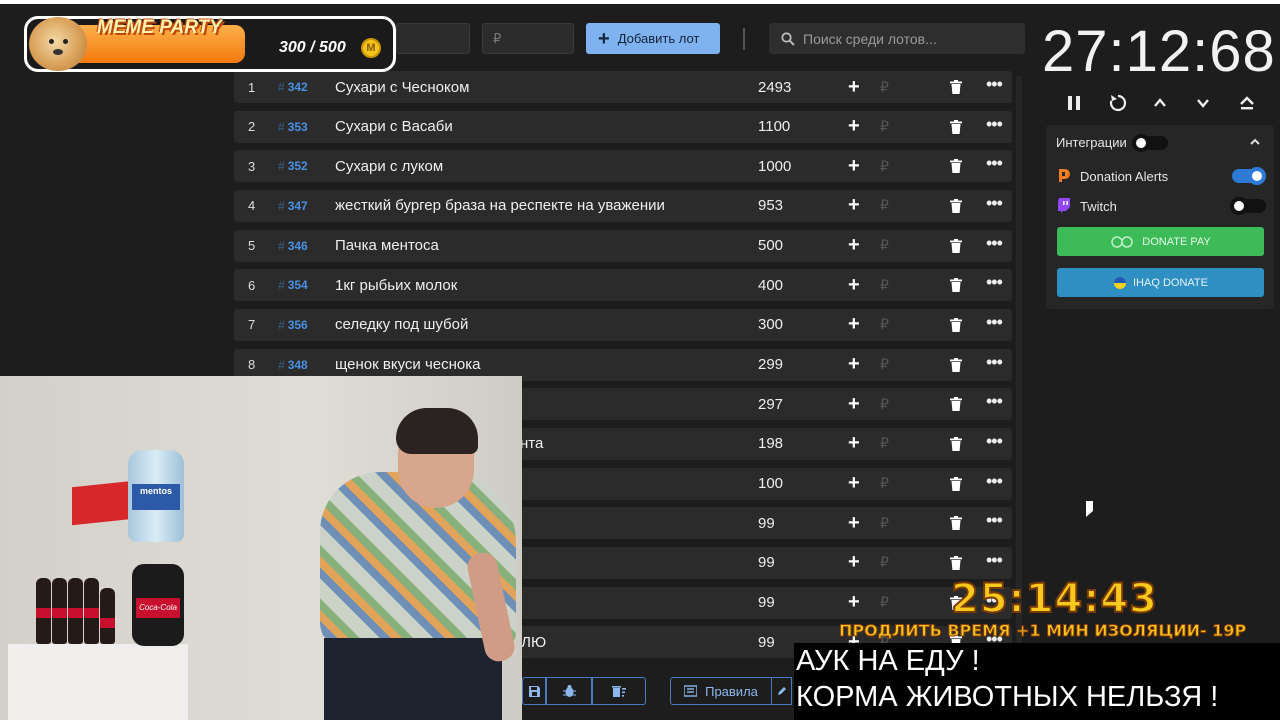 This screenshot has height=720, width=1280. I want to click on rules-button: Правила, so click(721, 691).